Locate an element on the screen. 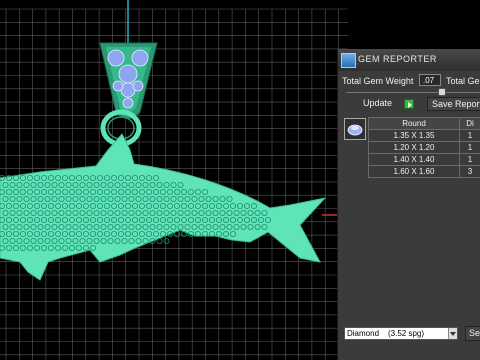  table-row: 1.40 X 1.40 1 is located at coordinates (424, 159).